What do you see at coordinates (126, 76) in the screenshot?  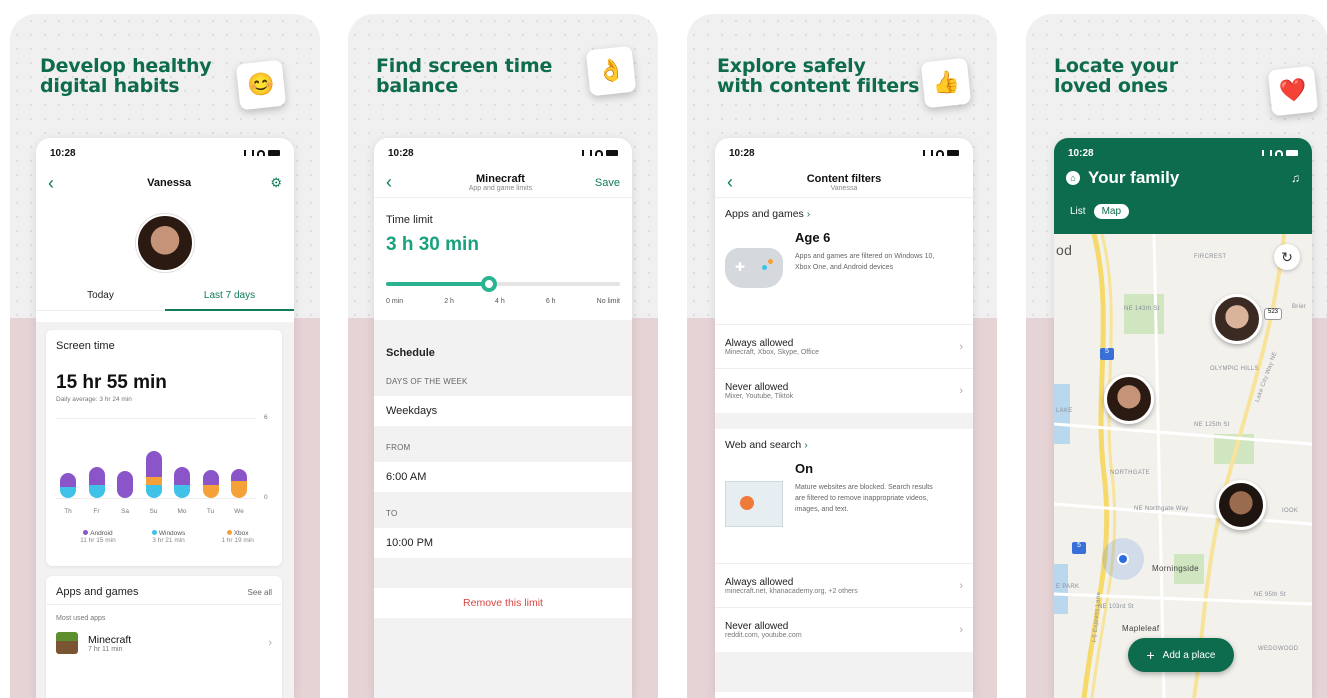 I see `panel-headline: Develop healthy digital habits` at bounding box center [126, 76].